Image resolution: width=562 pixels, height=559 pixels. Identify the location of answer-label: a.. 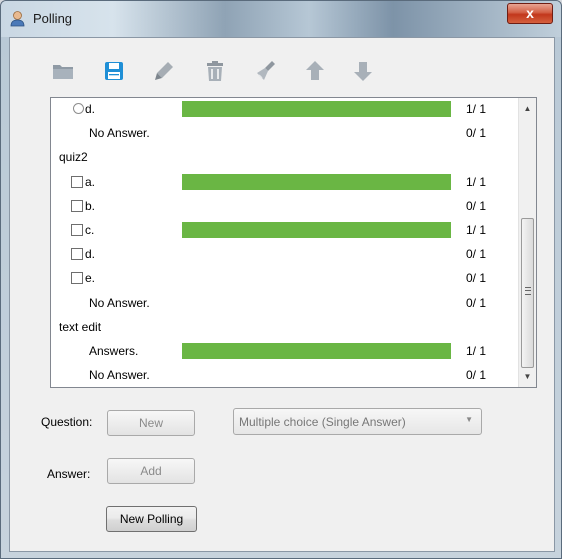
(90, 181).